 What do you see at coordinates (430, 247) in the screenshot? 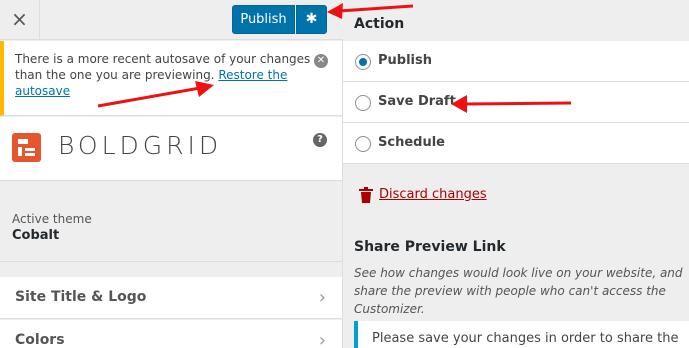
I see `share-preview-heading: Share Preview Link` at bounding box center [430, 247].